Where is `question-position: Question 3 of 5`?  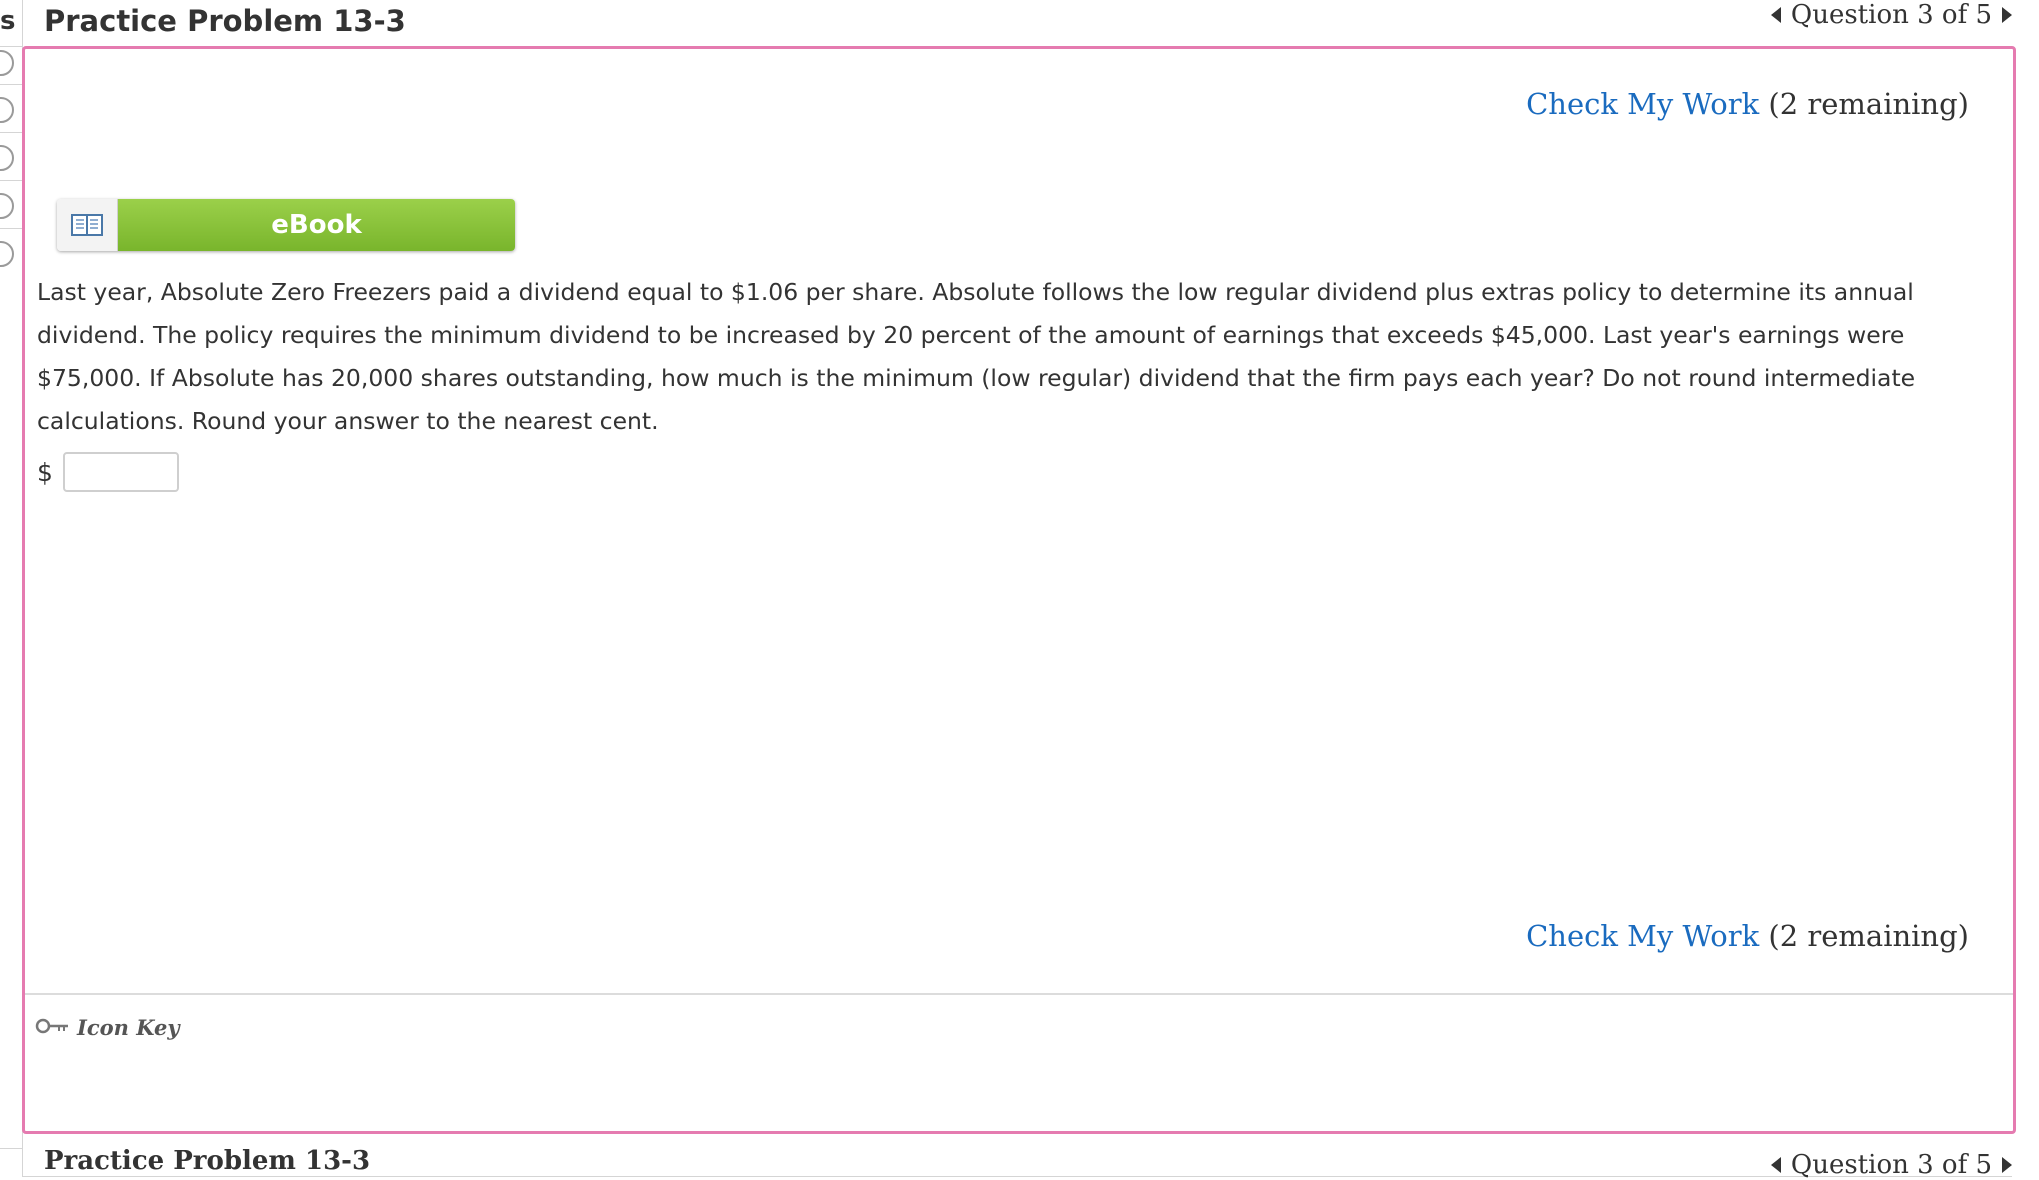 question-position: Question 3 of 5 is located at coordinates (1891, 15).